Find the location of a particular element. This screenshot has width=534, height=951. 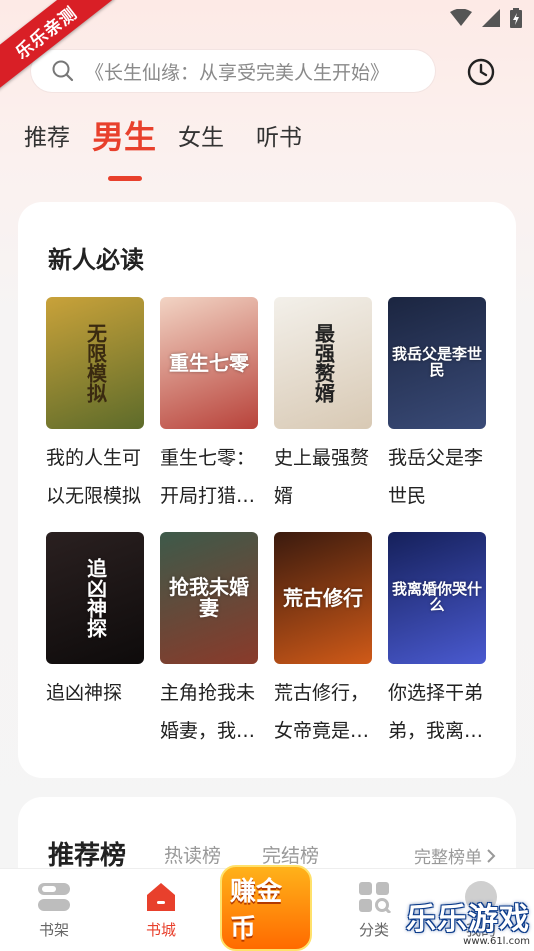

book-name: 我岳父是李世民 is located at coordinates (436, 477).